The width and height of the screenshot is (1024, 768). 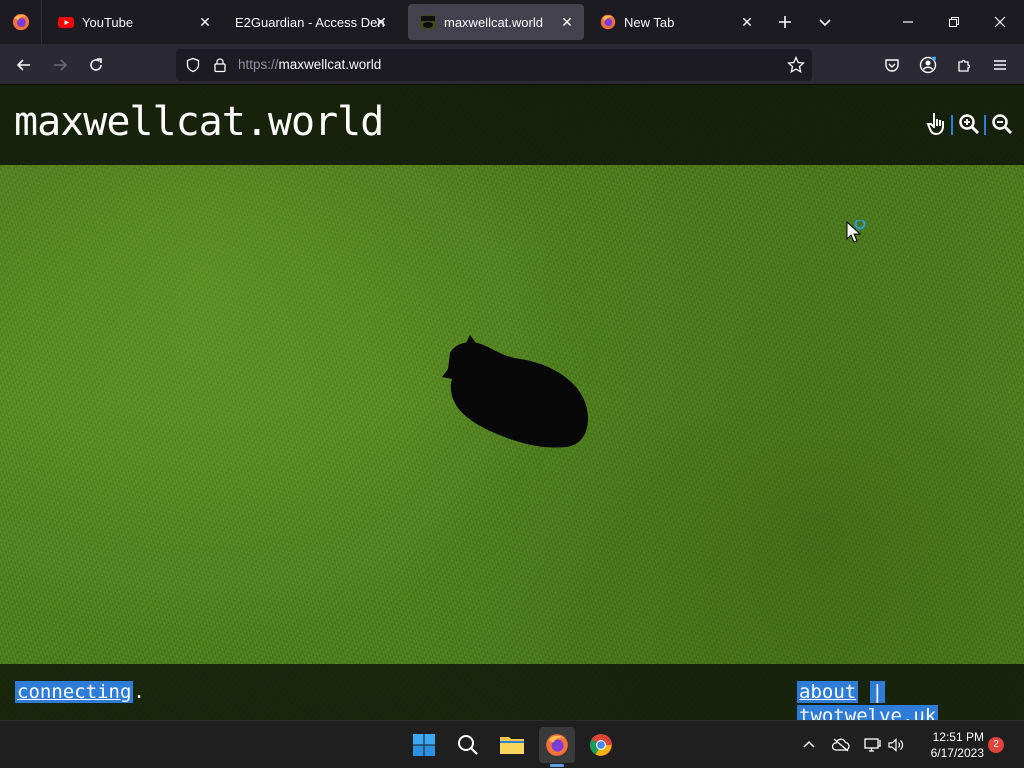 I want to click on status-text: connecting, so click(x=74, y=692).